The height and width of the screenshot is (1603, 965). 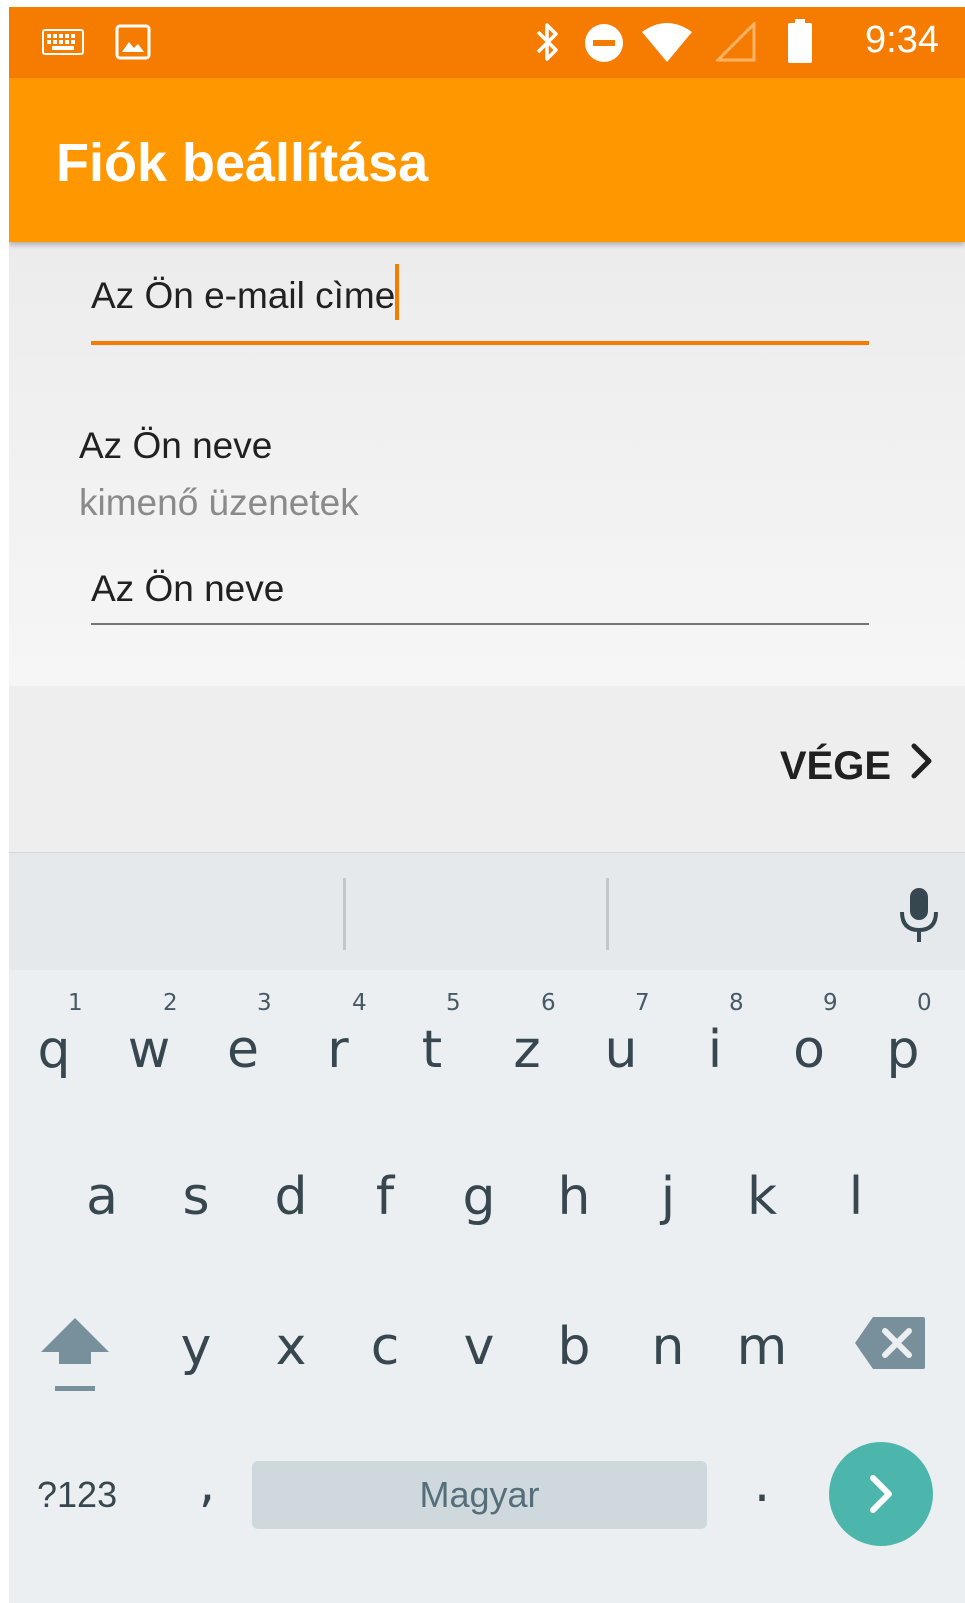 I want to click on key-hint: 7, so click(x=642, y=1003).